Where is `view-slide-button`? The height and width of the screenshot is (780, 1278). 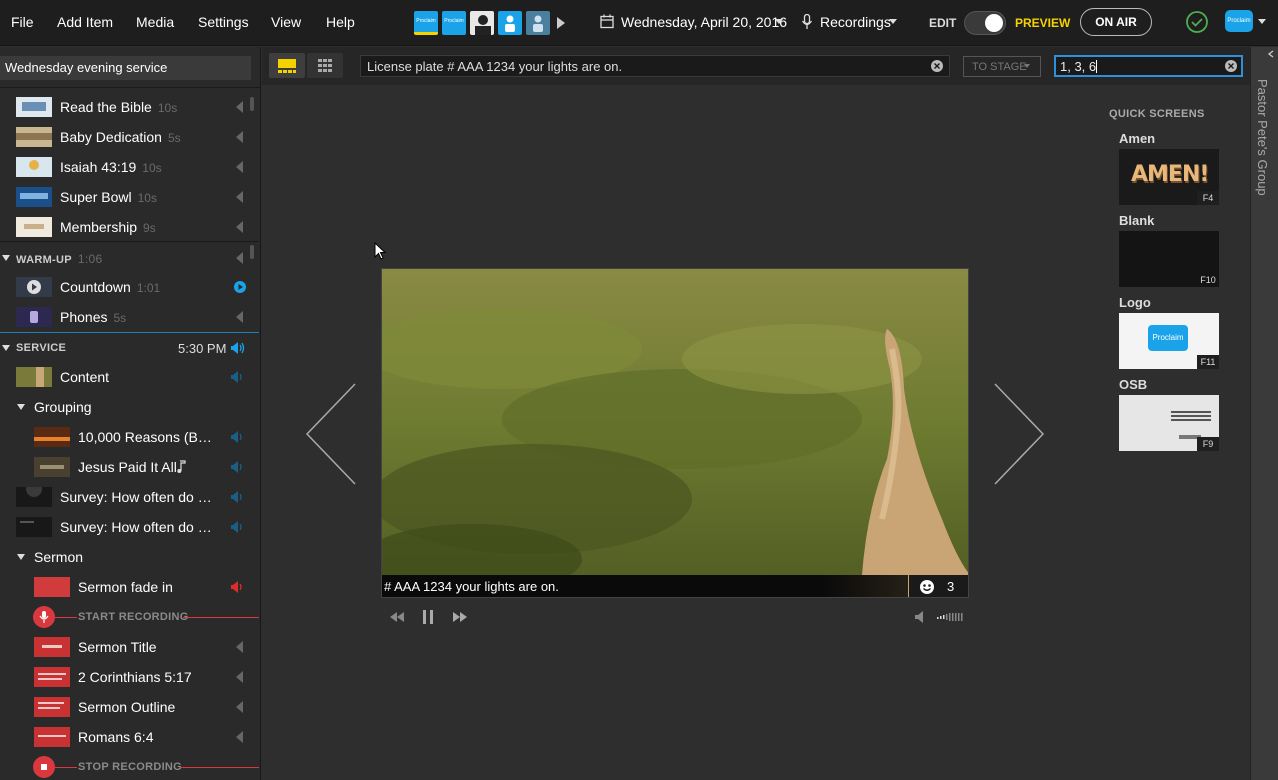 view-slide-button is located at coordinates (287, 65).